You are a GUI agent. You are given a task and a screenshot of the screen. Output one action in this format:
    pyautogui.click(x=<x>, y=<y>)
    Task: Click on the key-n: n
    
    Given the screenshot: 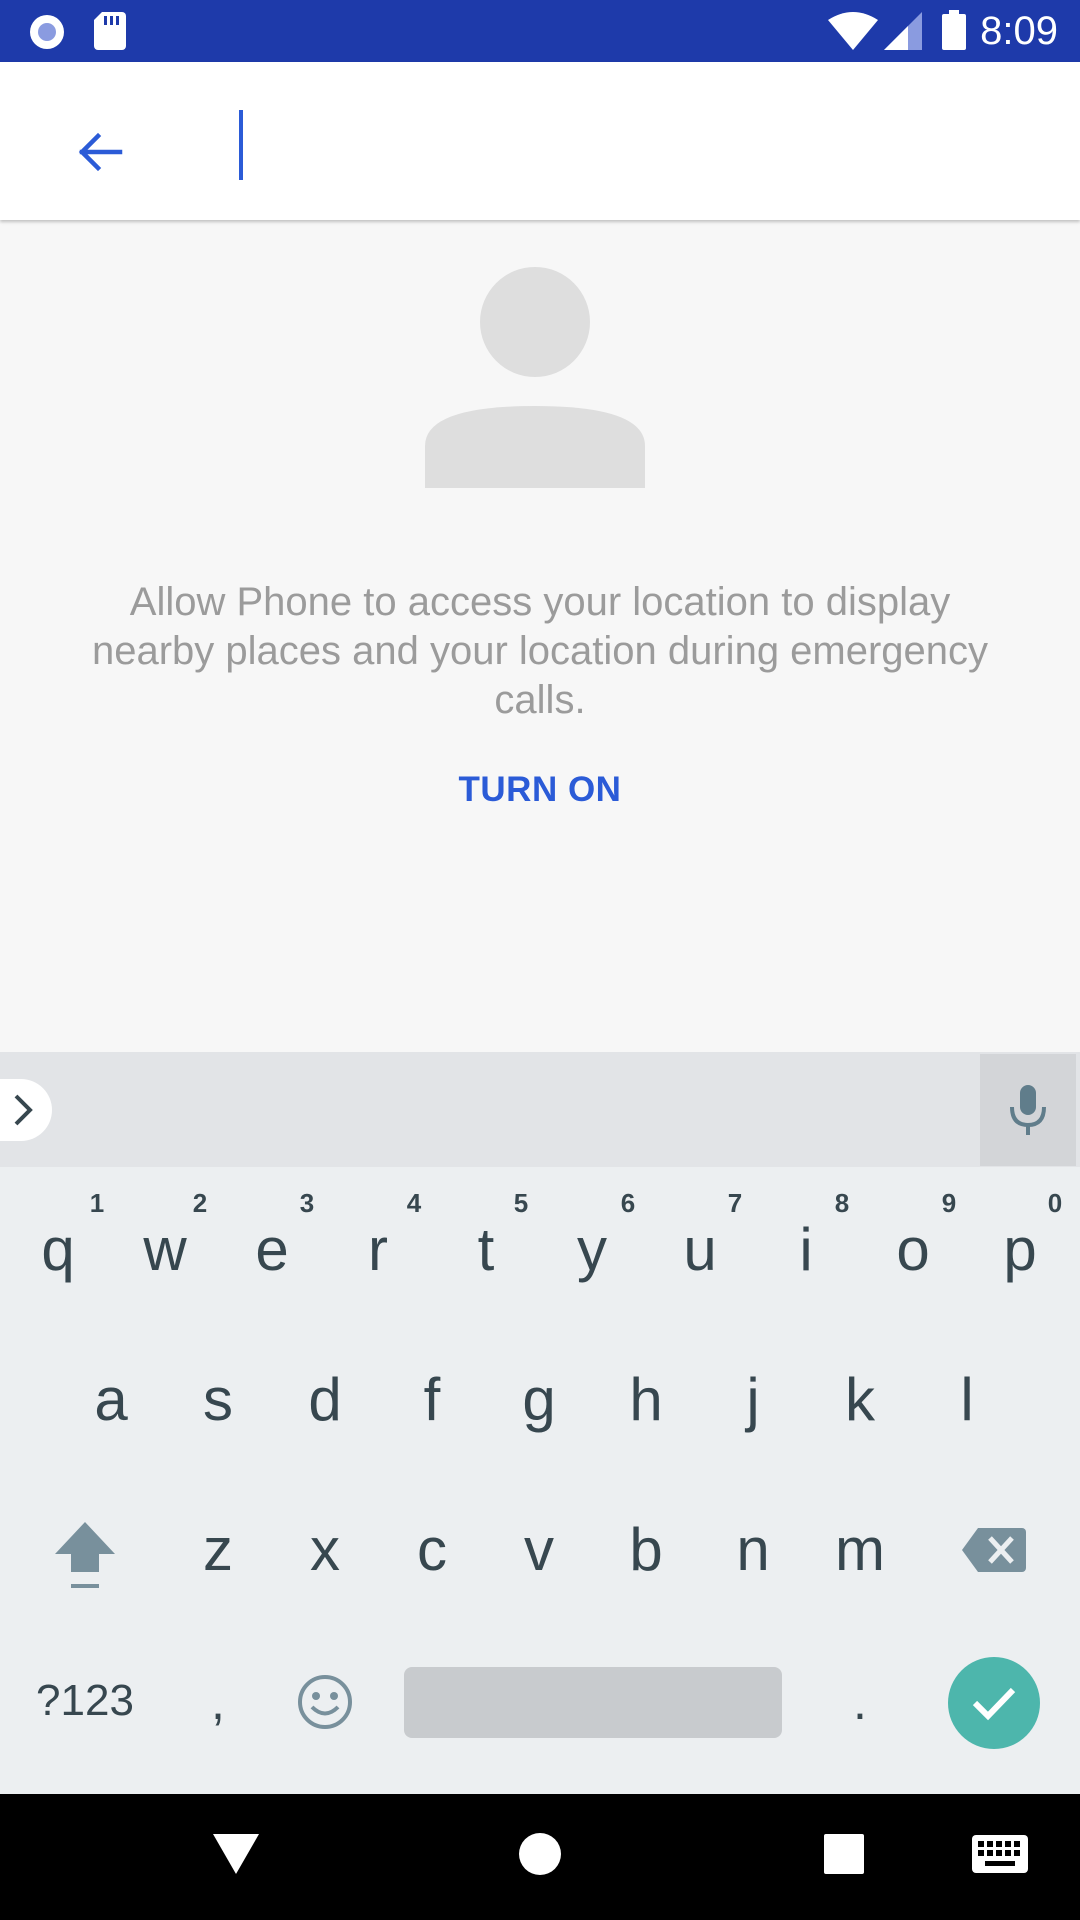 What is the action you would take?
    pyautogui.click(x=753, y=1550)
    